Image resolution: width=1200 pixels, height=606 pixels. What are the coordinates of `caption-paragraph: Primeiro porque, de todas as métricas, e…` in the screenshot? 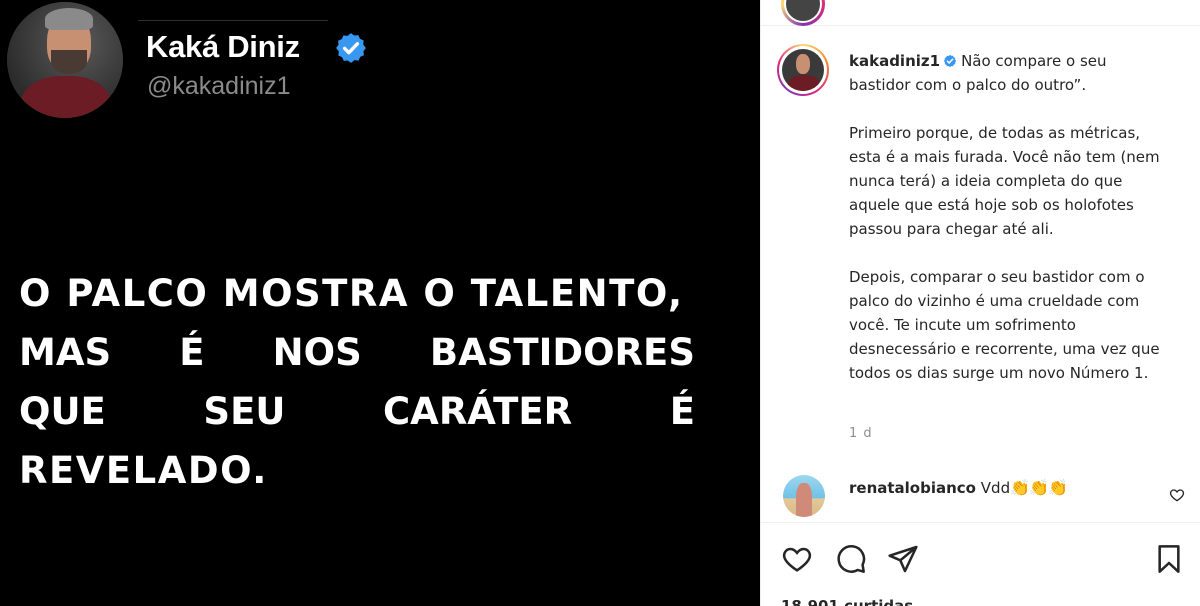 It's located at (1004, 181).